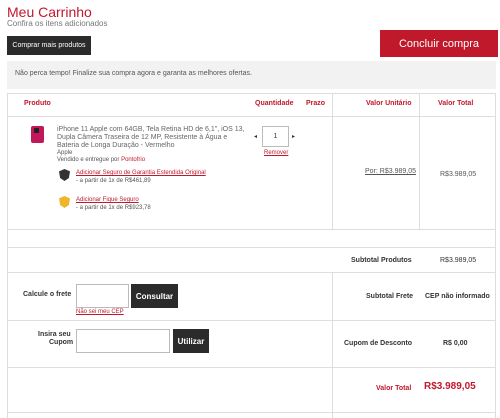  Describe the element at coordinates (316, 103) in the screenshot. I see `column-header-deadline: Prazo` at that location.